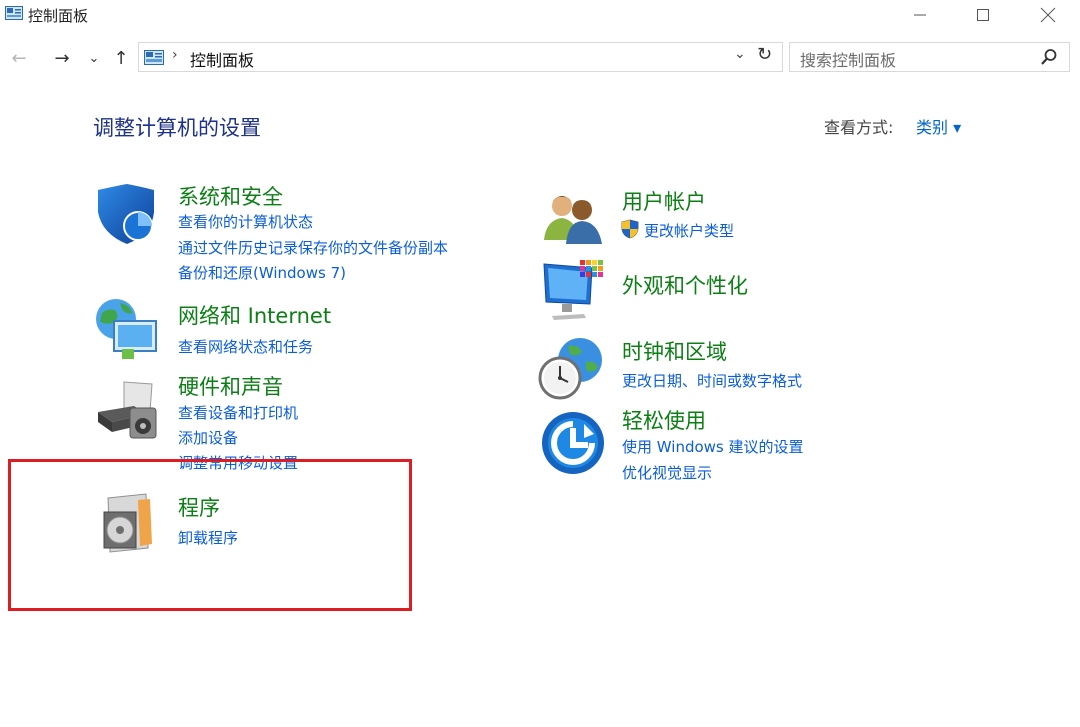 This screenshot has width=1080, height=727. What do you see at coordinates (121, 58) in the screenshot?
I see `up-button: ↑` at bounding box center [121, 58].